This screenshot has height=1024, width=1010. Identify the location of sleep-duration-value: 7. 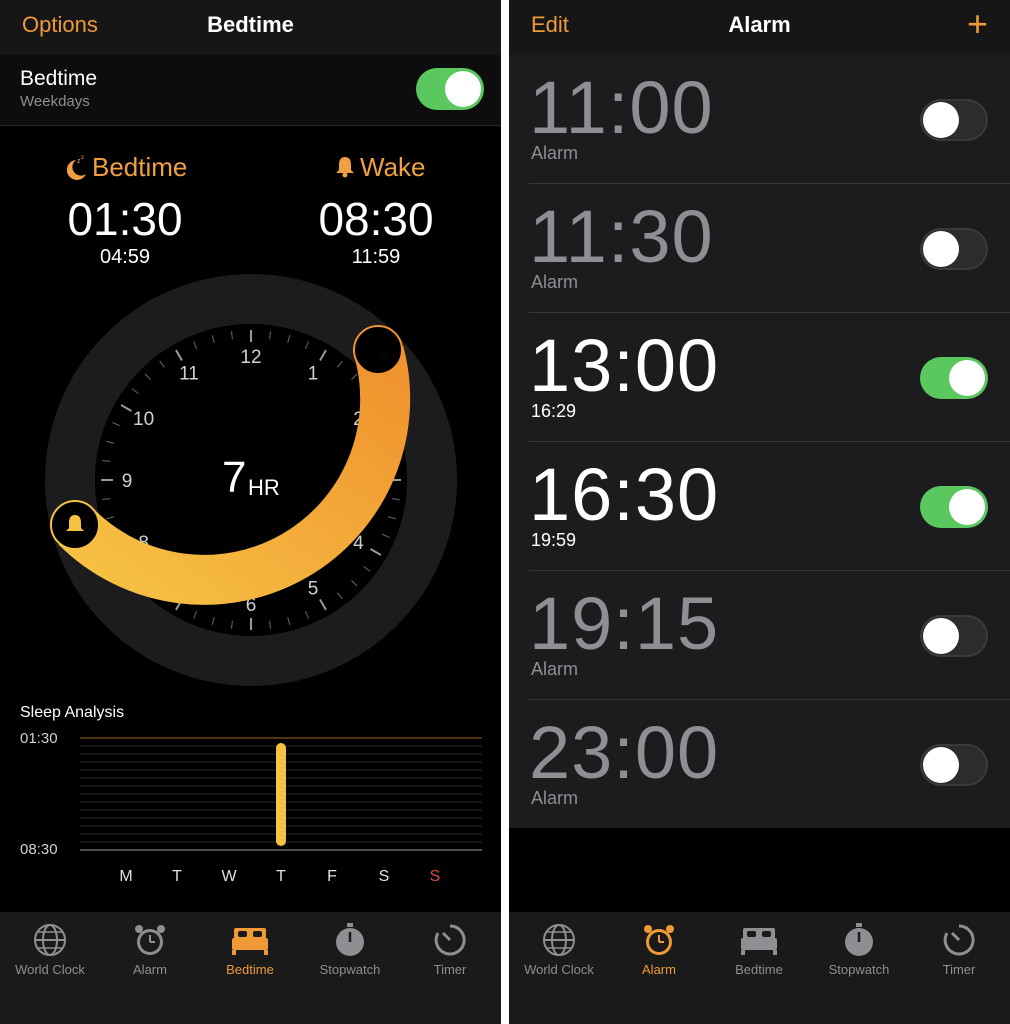
(234, 477).